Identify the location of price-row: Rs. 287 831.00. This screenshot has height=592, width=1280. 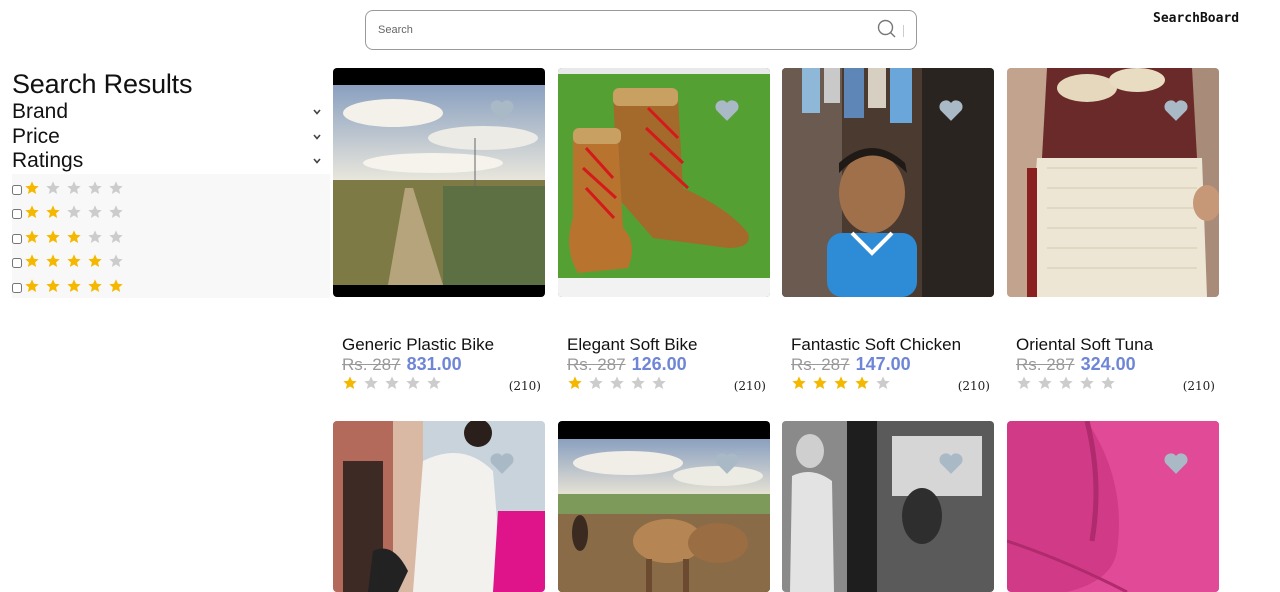
(402, 364).